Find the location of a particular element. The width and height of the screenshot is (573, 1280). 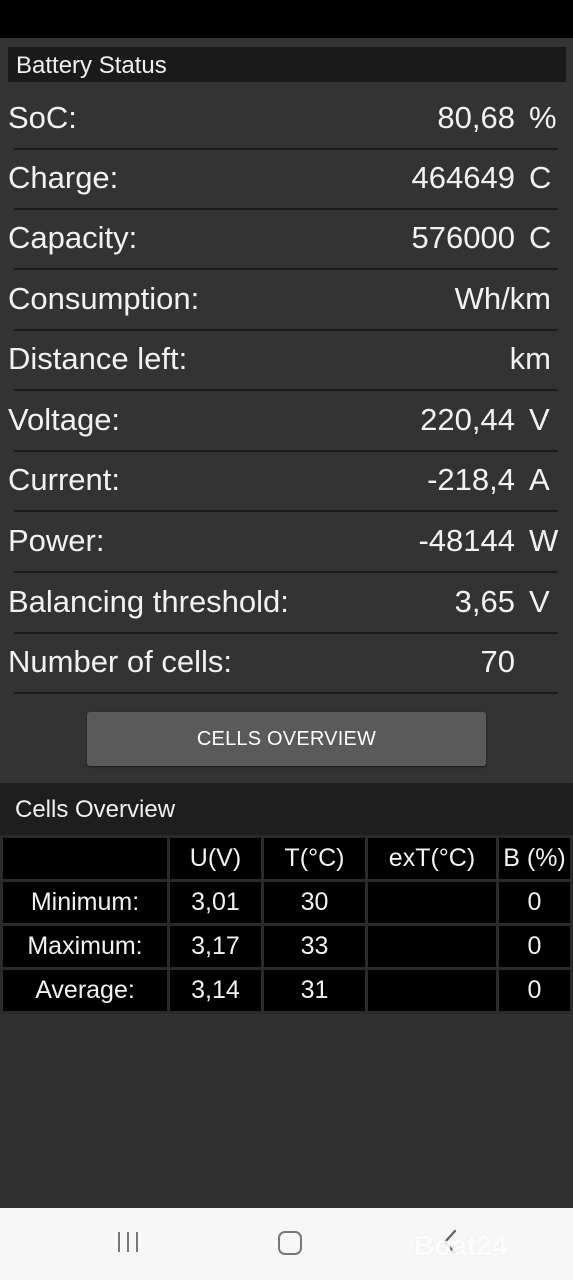

table-cell: 31 is located at coordinates (314, 990).